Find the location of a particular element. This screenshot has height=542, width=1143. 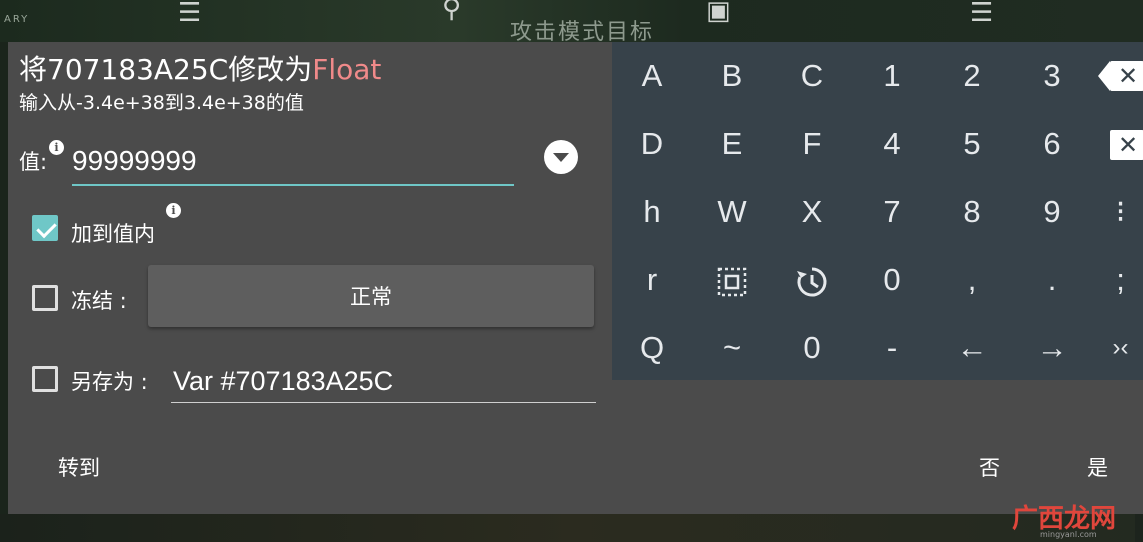

key-3: 3 is located at coordinates (1052, 76).